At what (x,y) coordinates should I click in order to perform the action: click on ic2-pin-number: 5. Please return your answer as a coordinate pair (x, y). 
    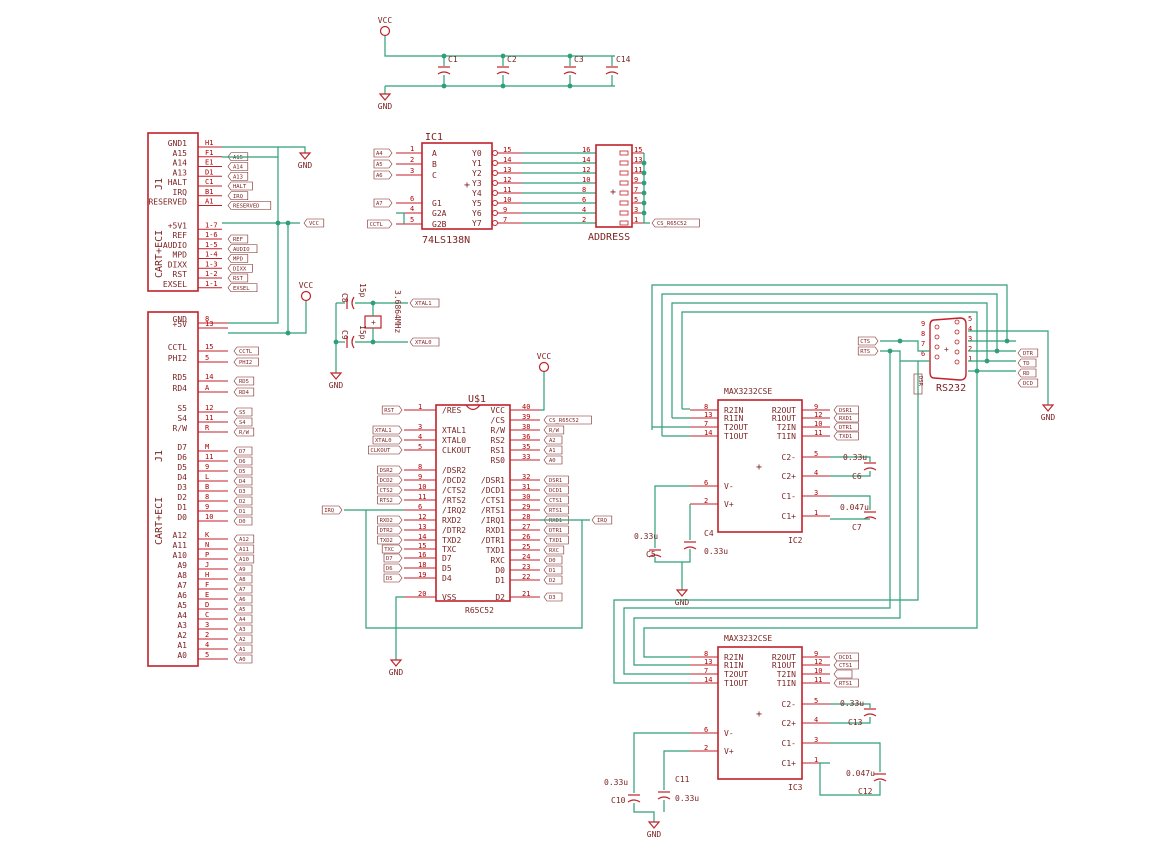
    Looking at the image, I should click on (816, 454).